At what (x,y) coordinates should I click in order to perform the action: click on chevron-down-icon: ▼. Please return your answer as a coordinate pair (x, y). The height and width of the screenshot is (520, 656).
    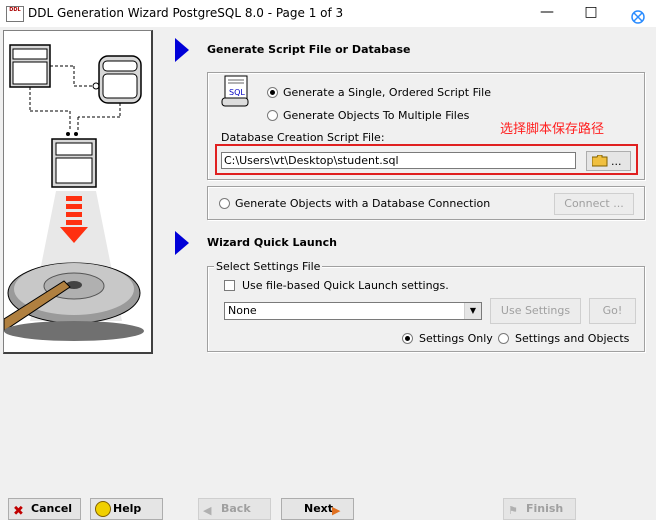
    Looking at the image, I should click on (472, 311).